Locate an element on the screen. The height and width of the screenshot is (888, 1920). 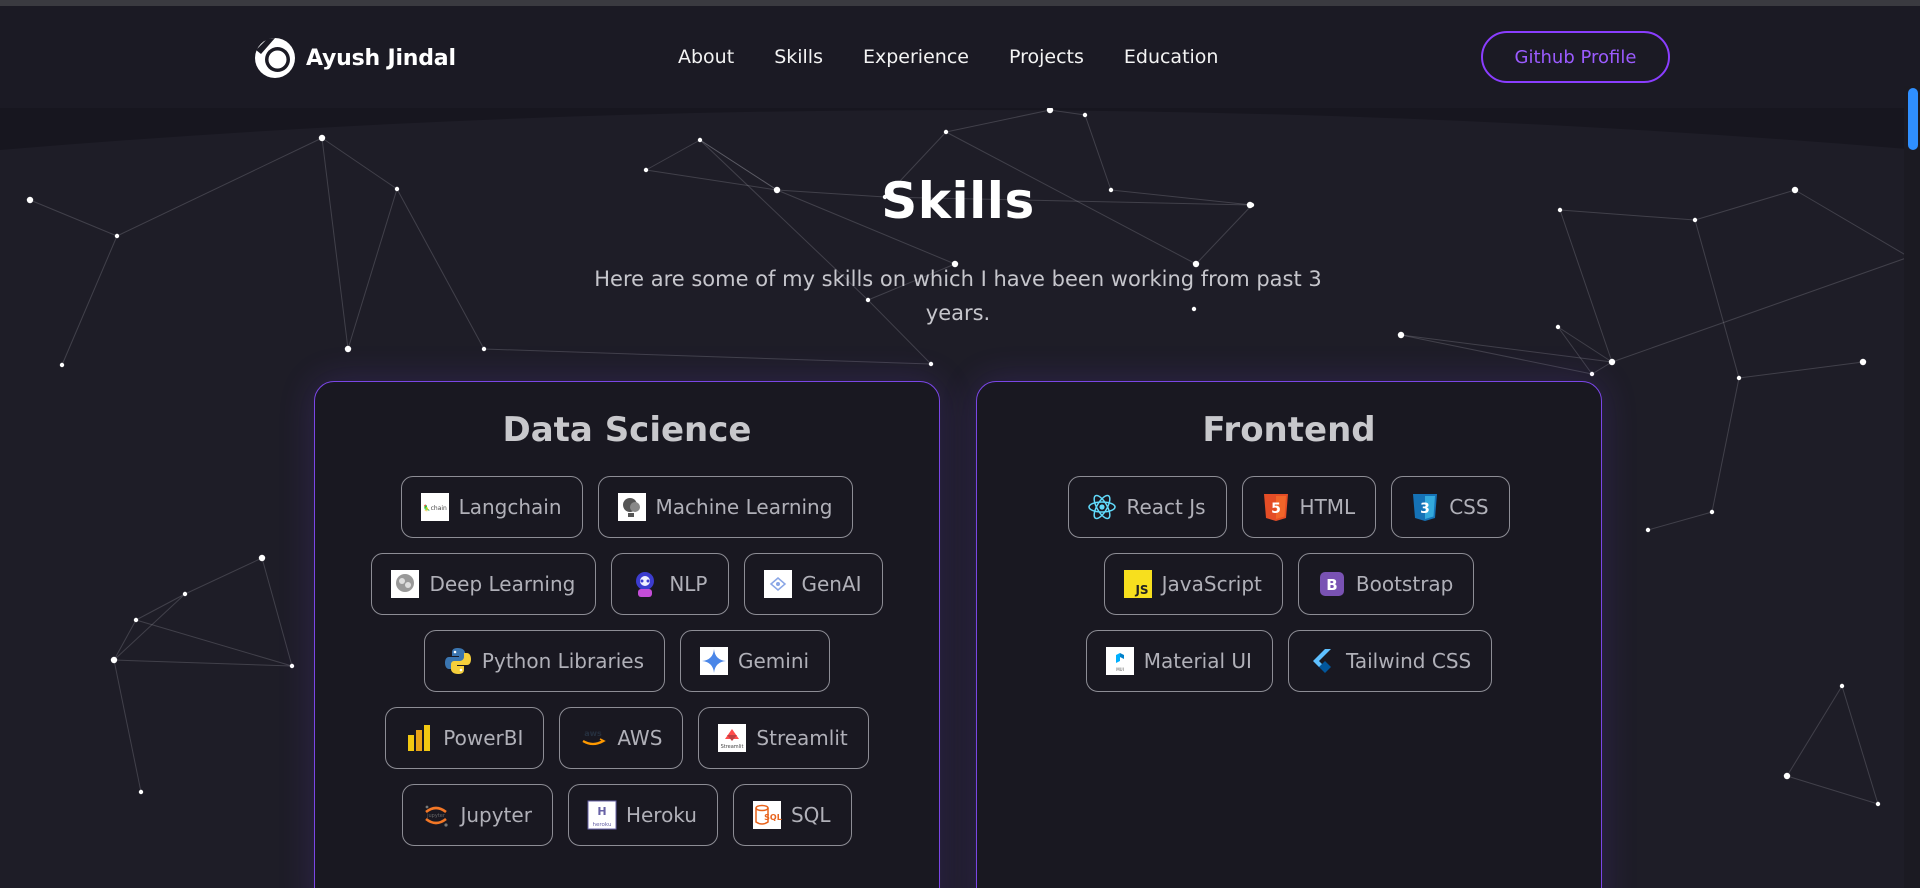
skill-row: 🦜chain Langchain Machine Learning is located at coordinates (627, 507).